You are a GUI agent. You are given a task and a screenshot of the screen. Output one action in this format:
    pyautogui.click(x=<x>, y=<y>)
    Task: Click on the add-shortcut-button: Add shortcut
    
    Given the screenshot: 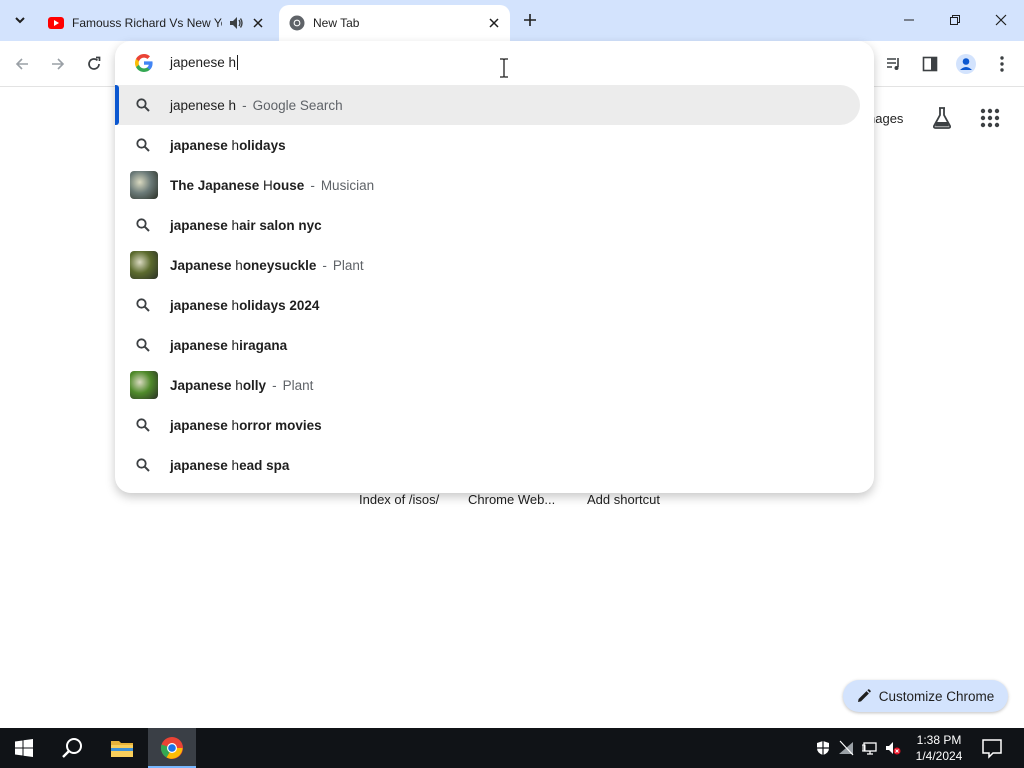 What is the action you would take?
    pyautogui.click(x=623, y=499)
    